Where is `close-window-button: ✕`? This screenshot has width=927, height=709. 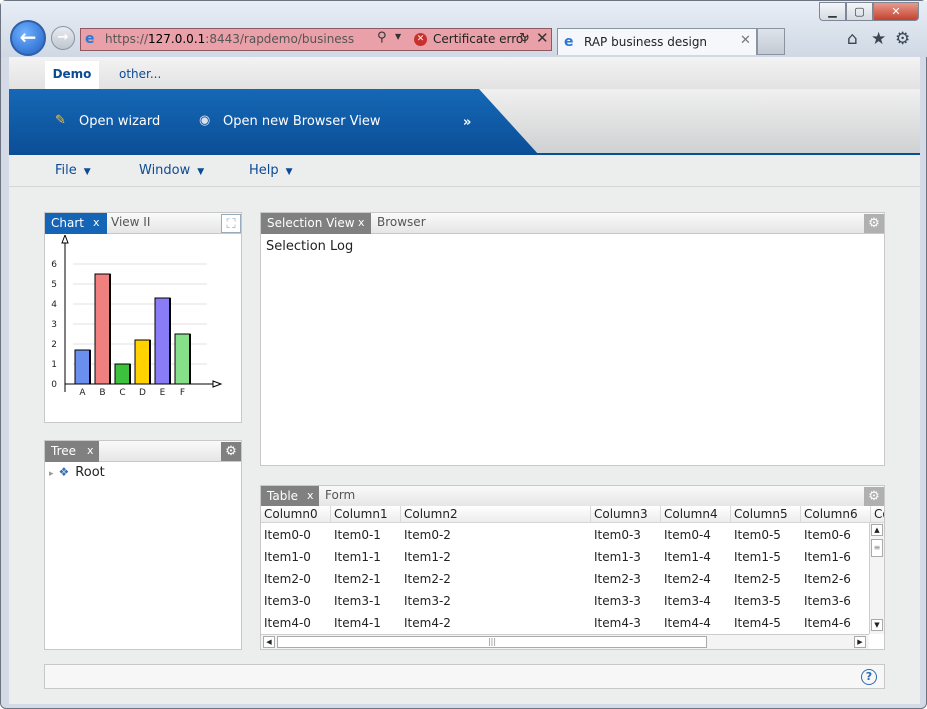 close-window-button: ✕ is located at coordinates (896, 11).